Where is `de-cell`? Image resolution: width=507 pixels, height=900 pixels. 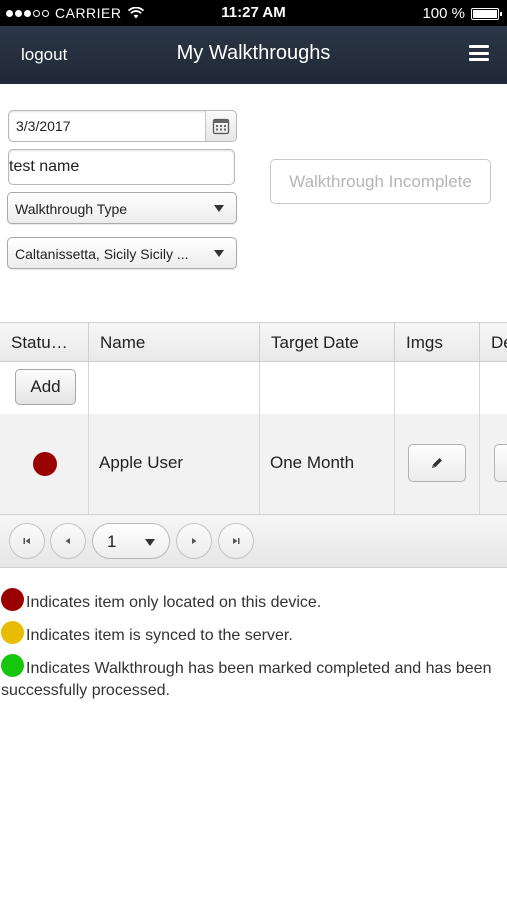
de-cell is located at coordinates (493, 464).